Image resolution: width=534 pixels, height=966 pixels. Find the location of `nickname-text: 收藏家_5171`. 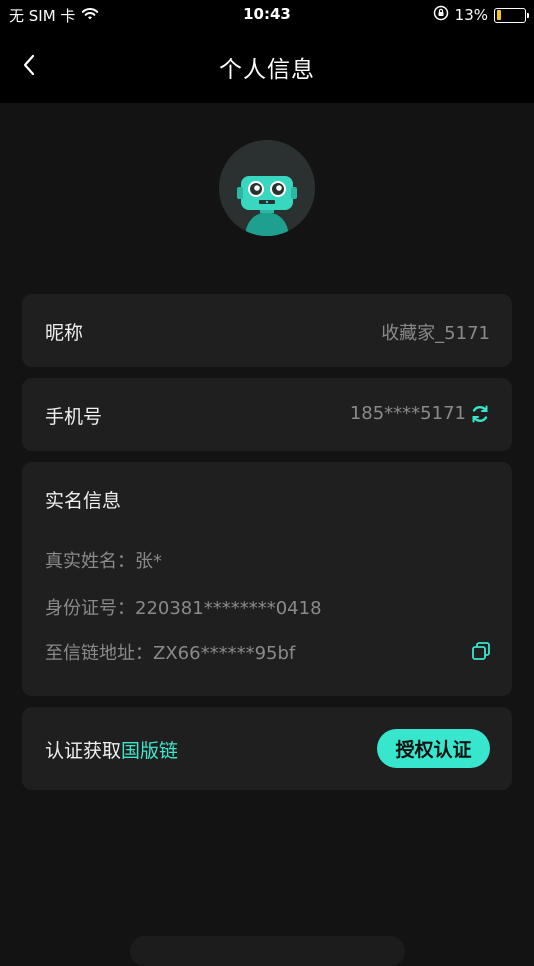

nickname-text: 收藏家_5171 is located at coordinates (435, 333).